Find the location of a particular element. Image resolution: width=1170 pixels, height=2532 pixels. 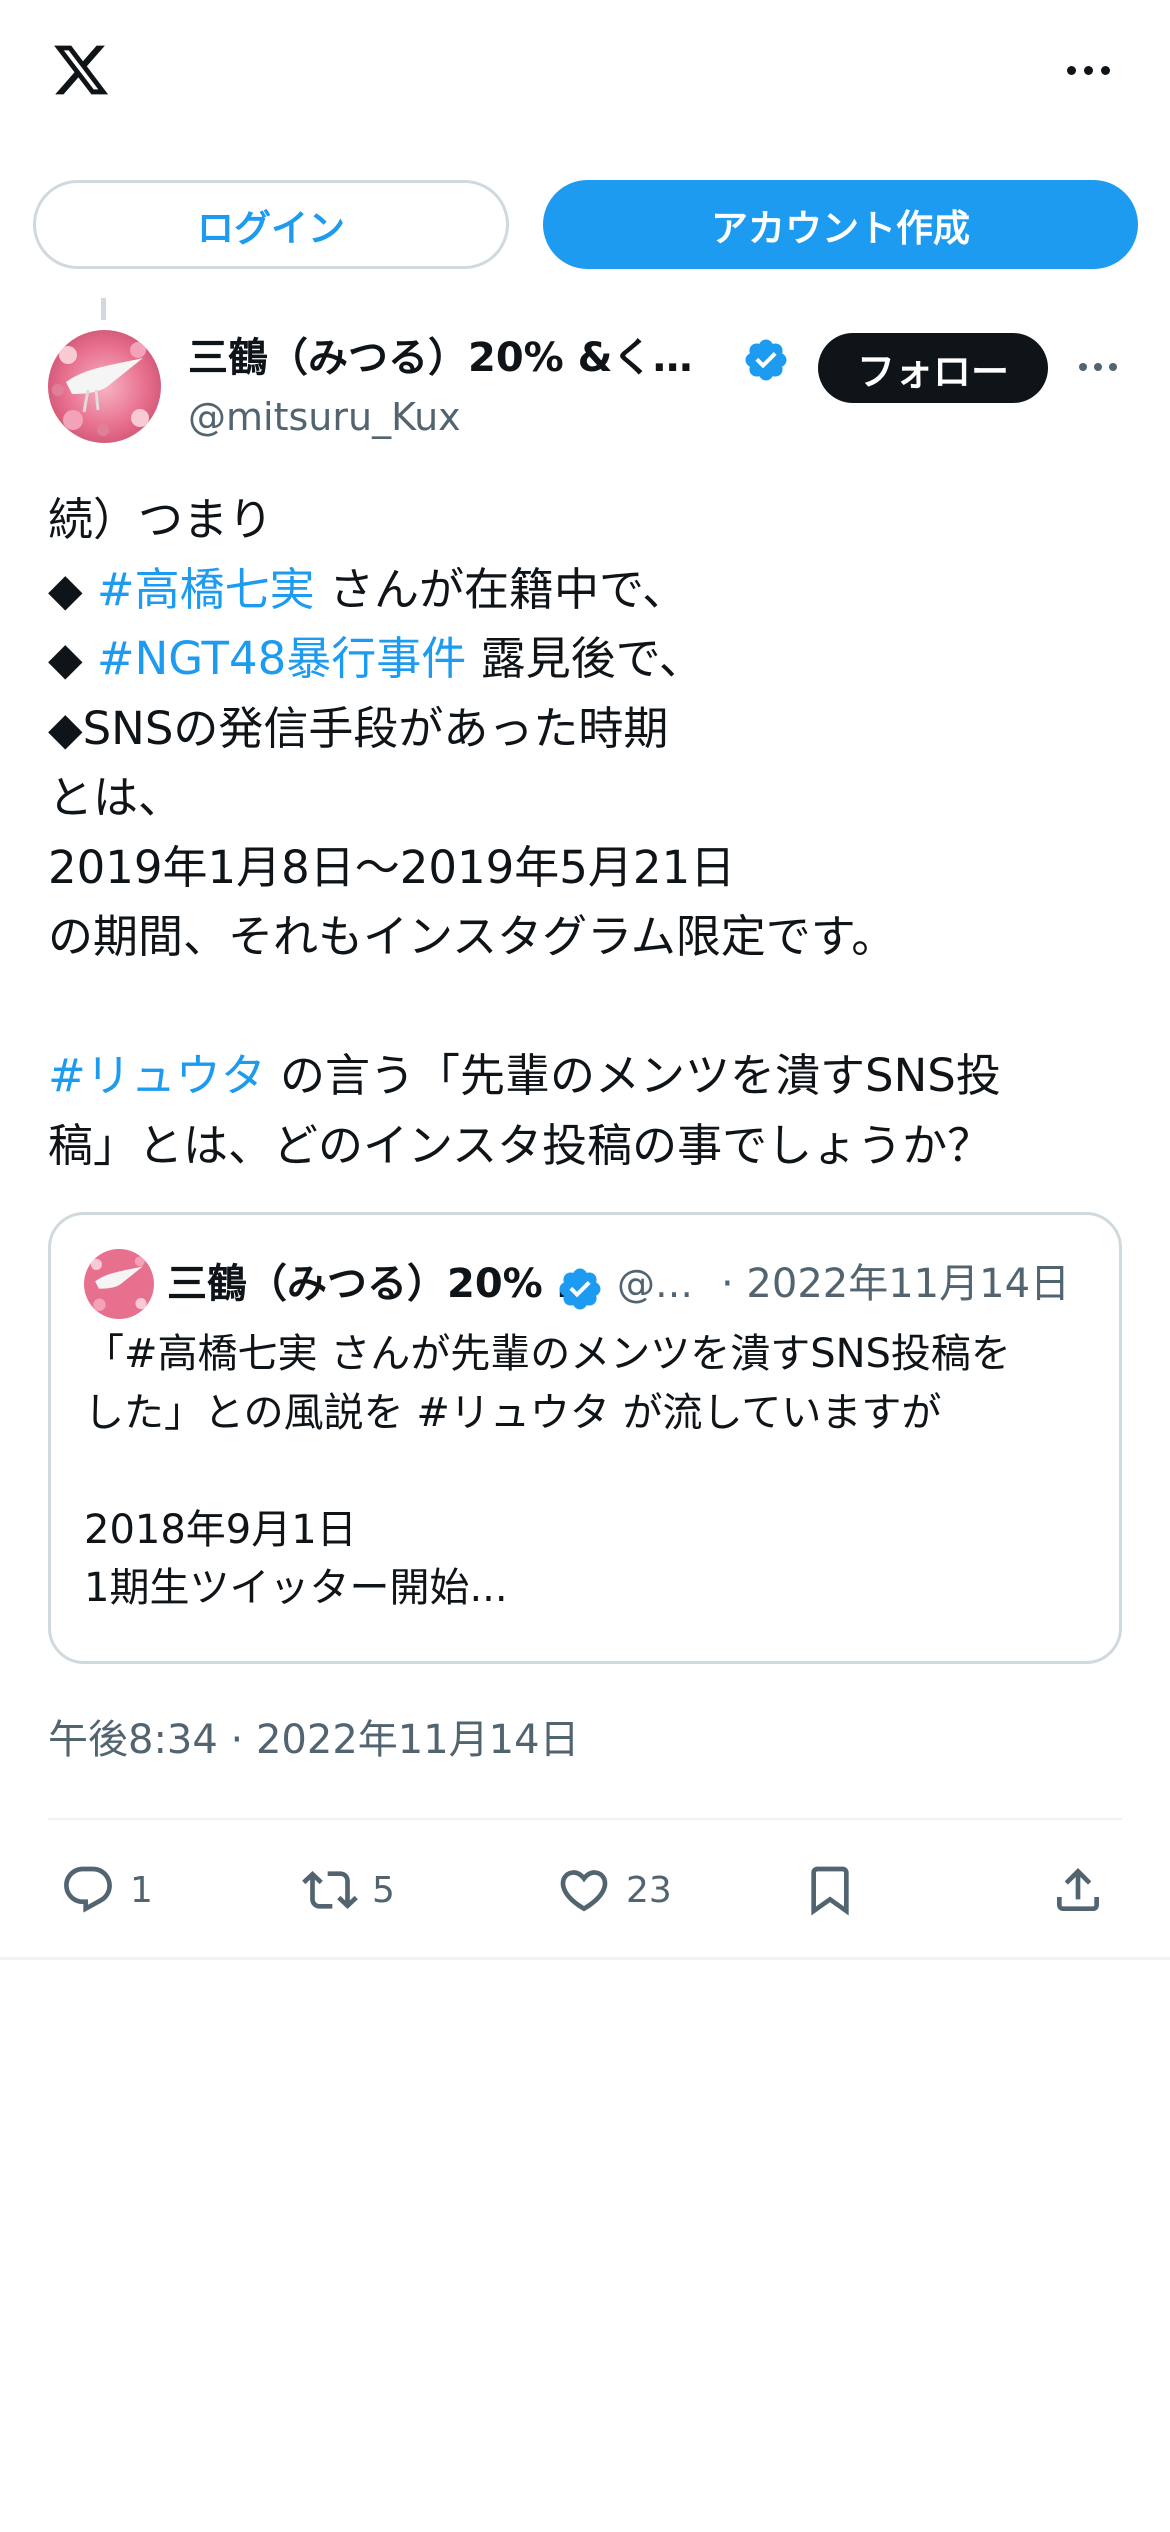

tweet-timestamp: 午後8:34 · 2022年11月14日 is located at coordinates (314, 1740).